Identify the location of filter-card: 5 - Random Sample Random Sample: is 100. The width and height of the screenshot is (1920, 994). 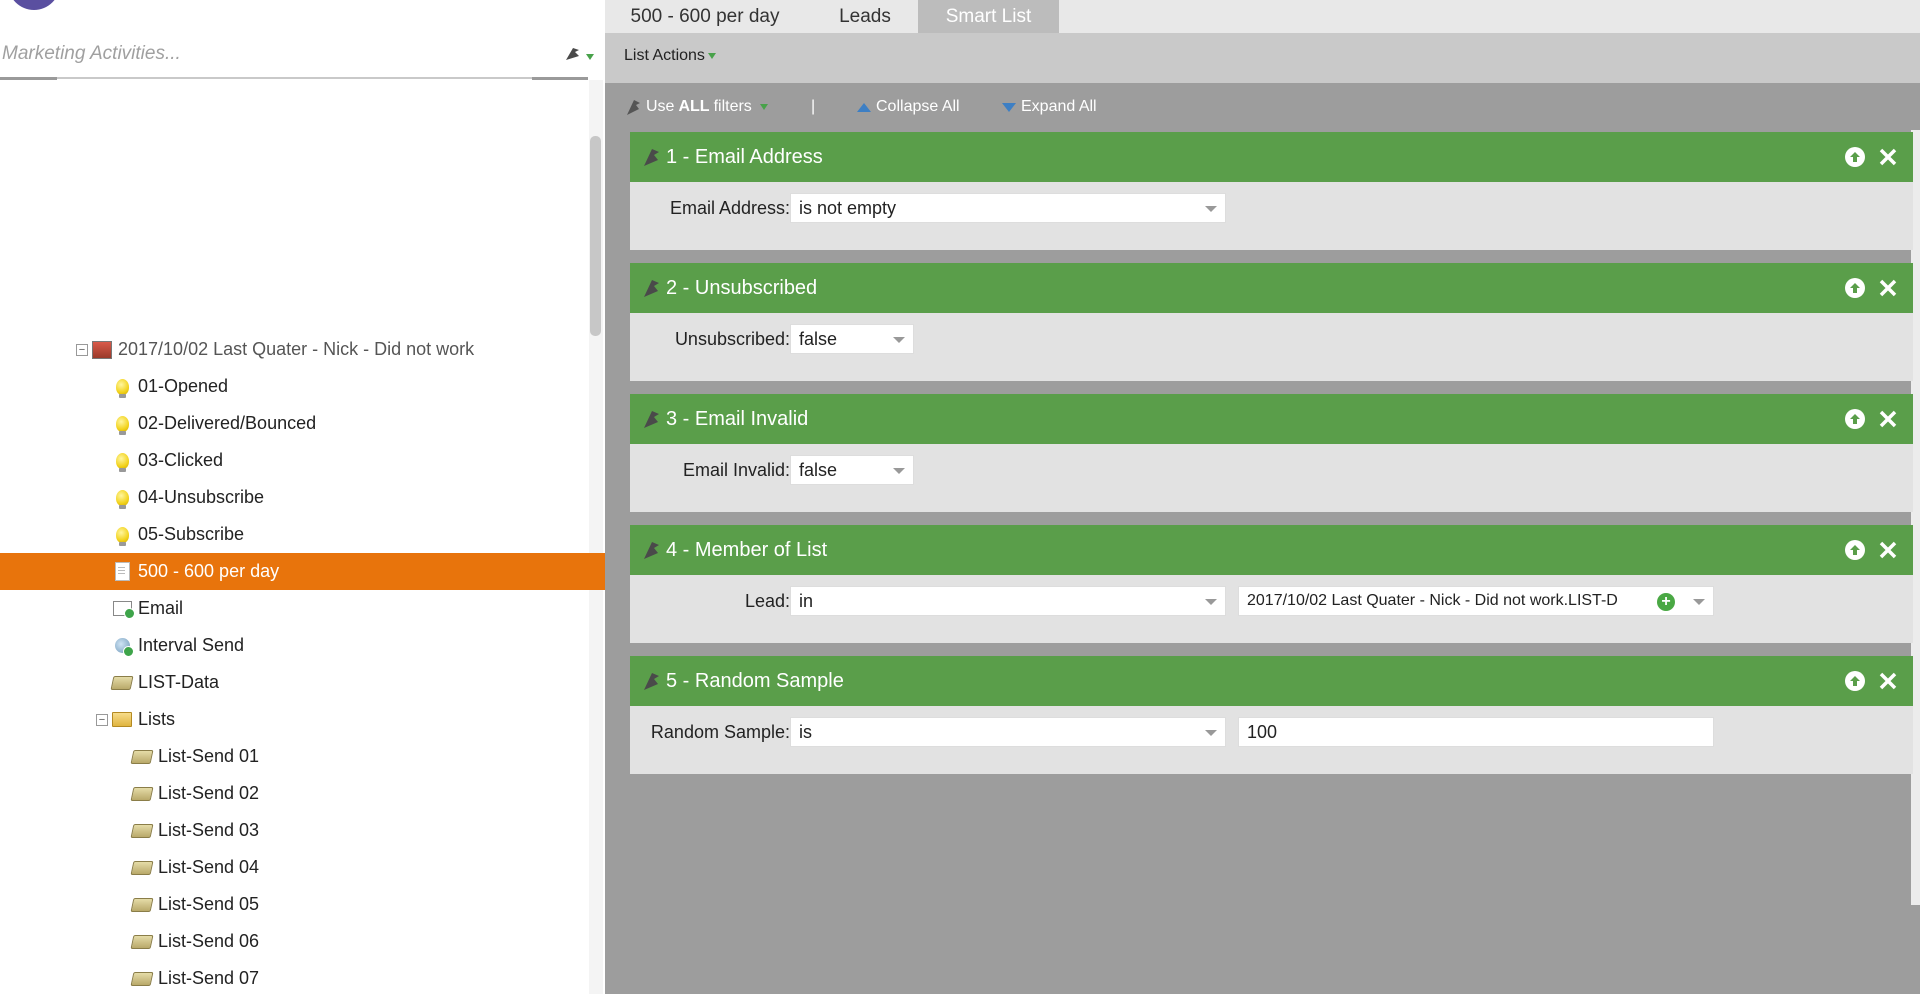
(1271, 715).